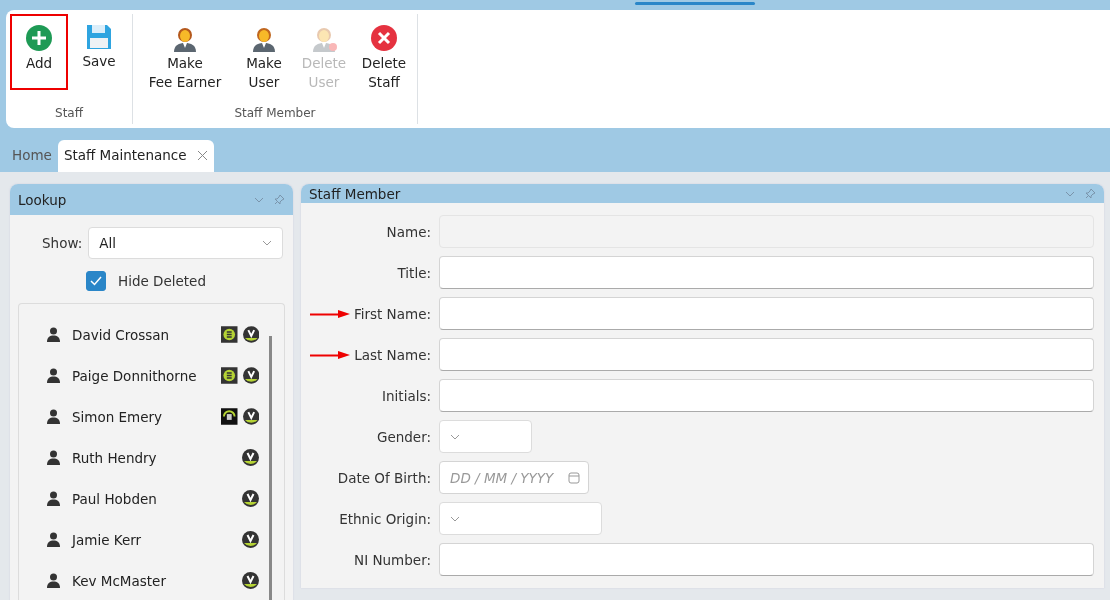 The image size is (1110, 600). Describe the element at coordinates (385, 518) in the screenshot. I see `field-label: Ethnic Origin:` at that location.